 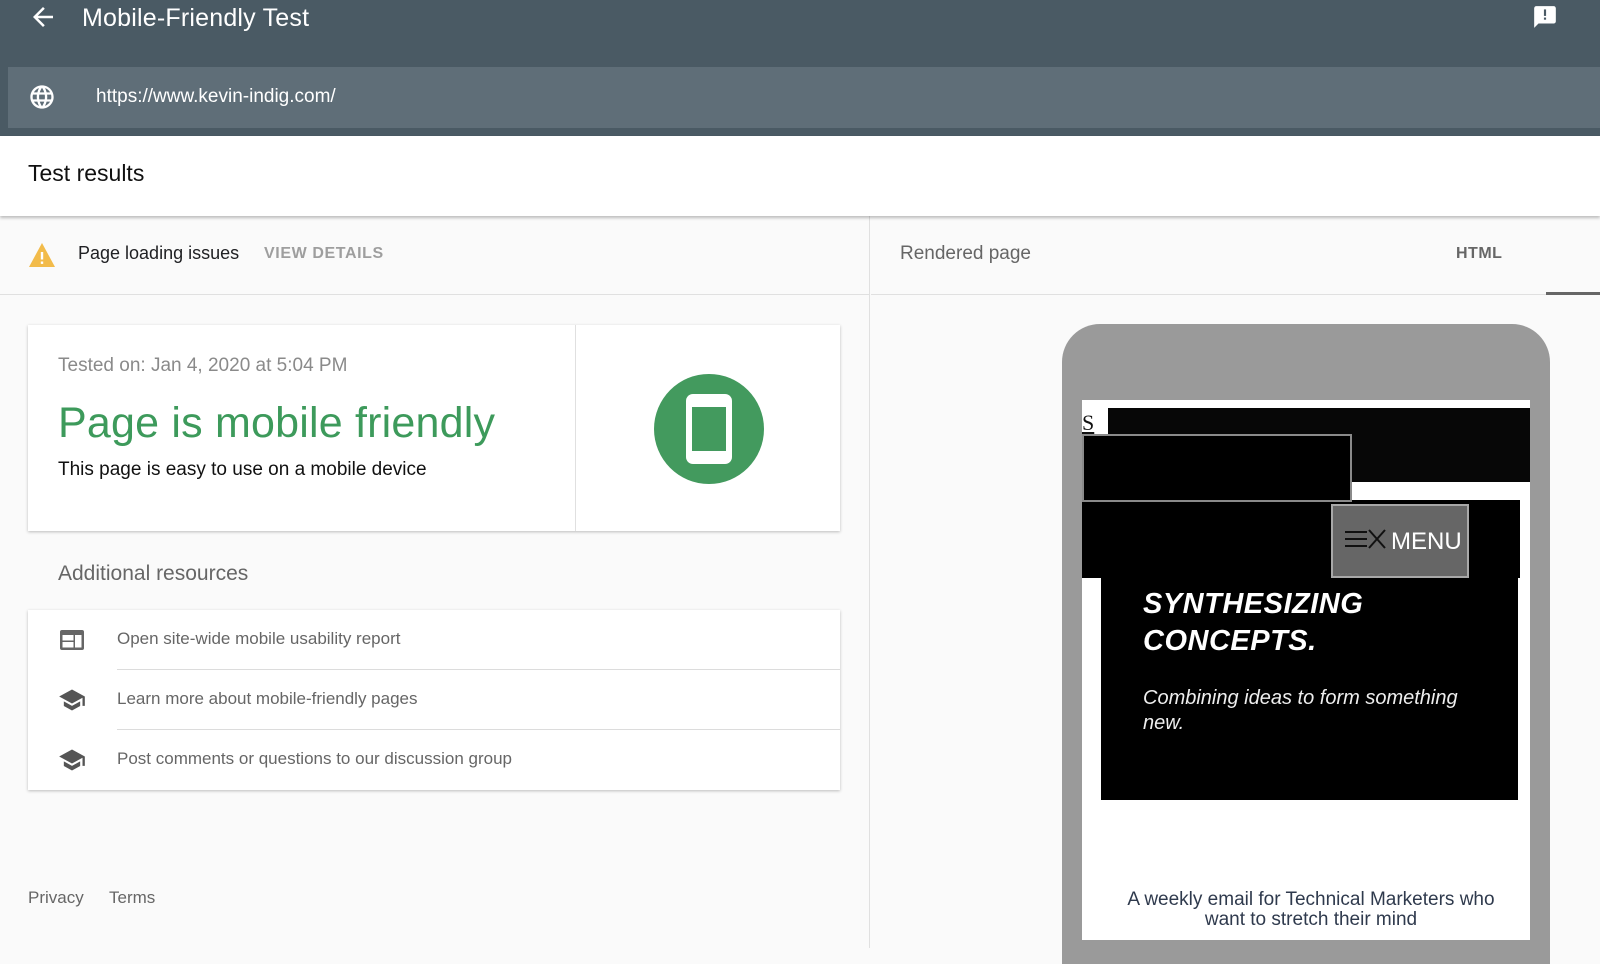 What do you see at coordinates (1217, 468) in the screenshot?
I see `site-logo-box` at bounding box center [1217, 468].